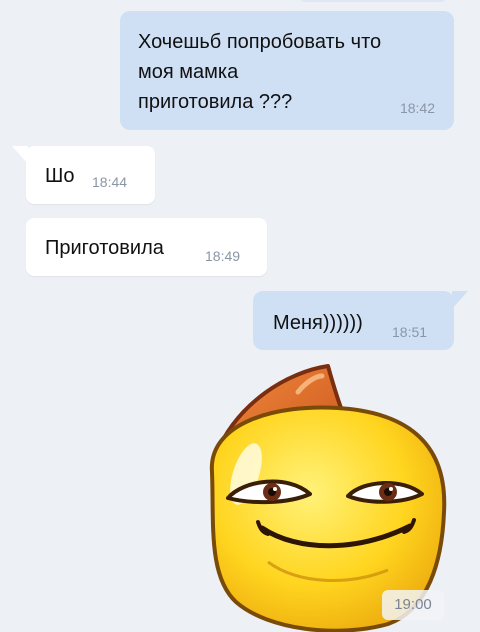  Describe the element at coordinates (353, 320) in the screenshot. I see `outgoing-message: Меня)))))) 18:51` at that location.